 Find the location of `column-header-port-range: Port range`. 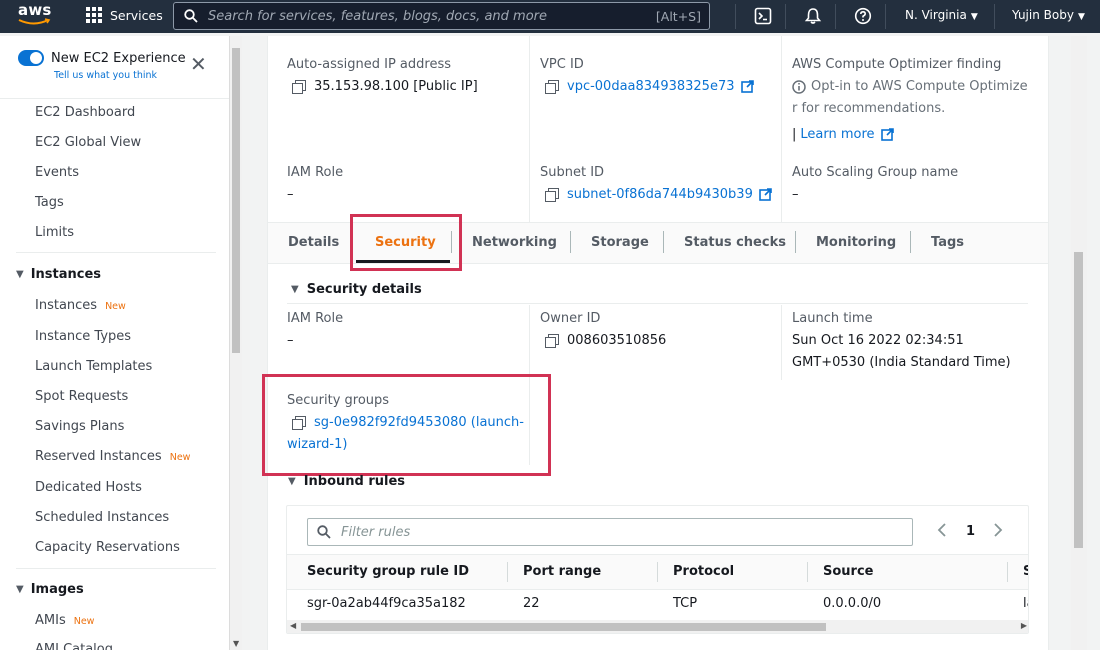

column-header-port-range: Port range is located at coordinates (562, 571).